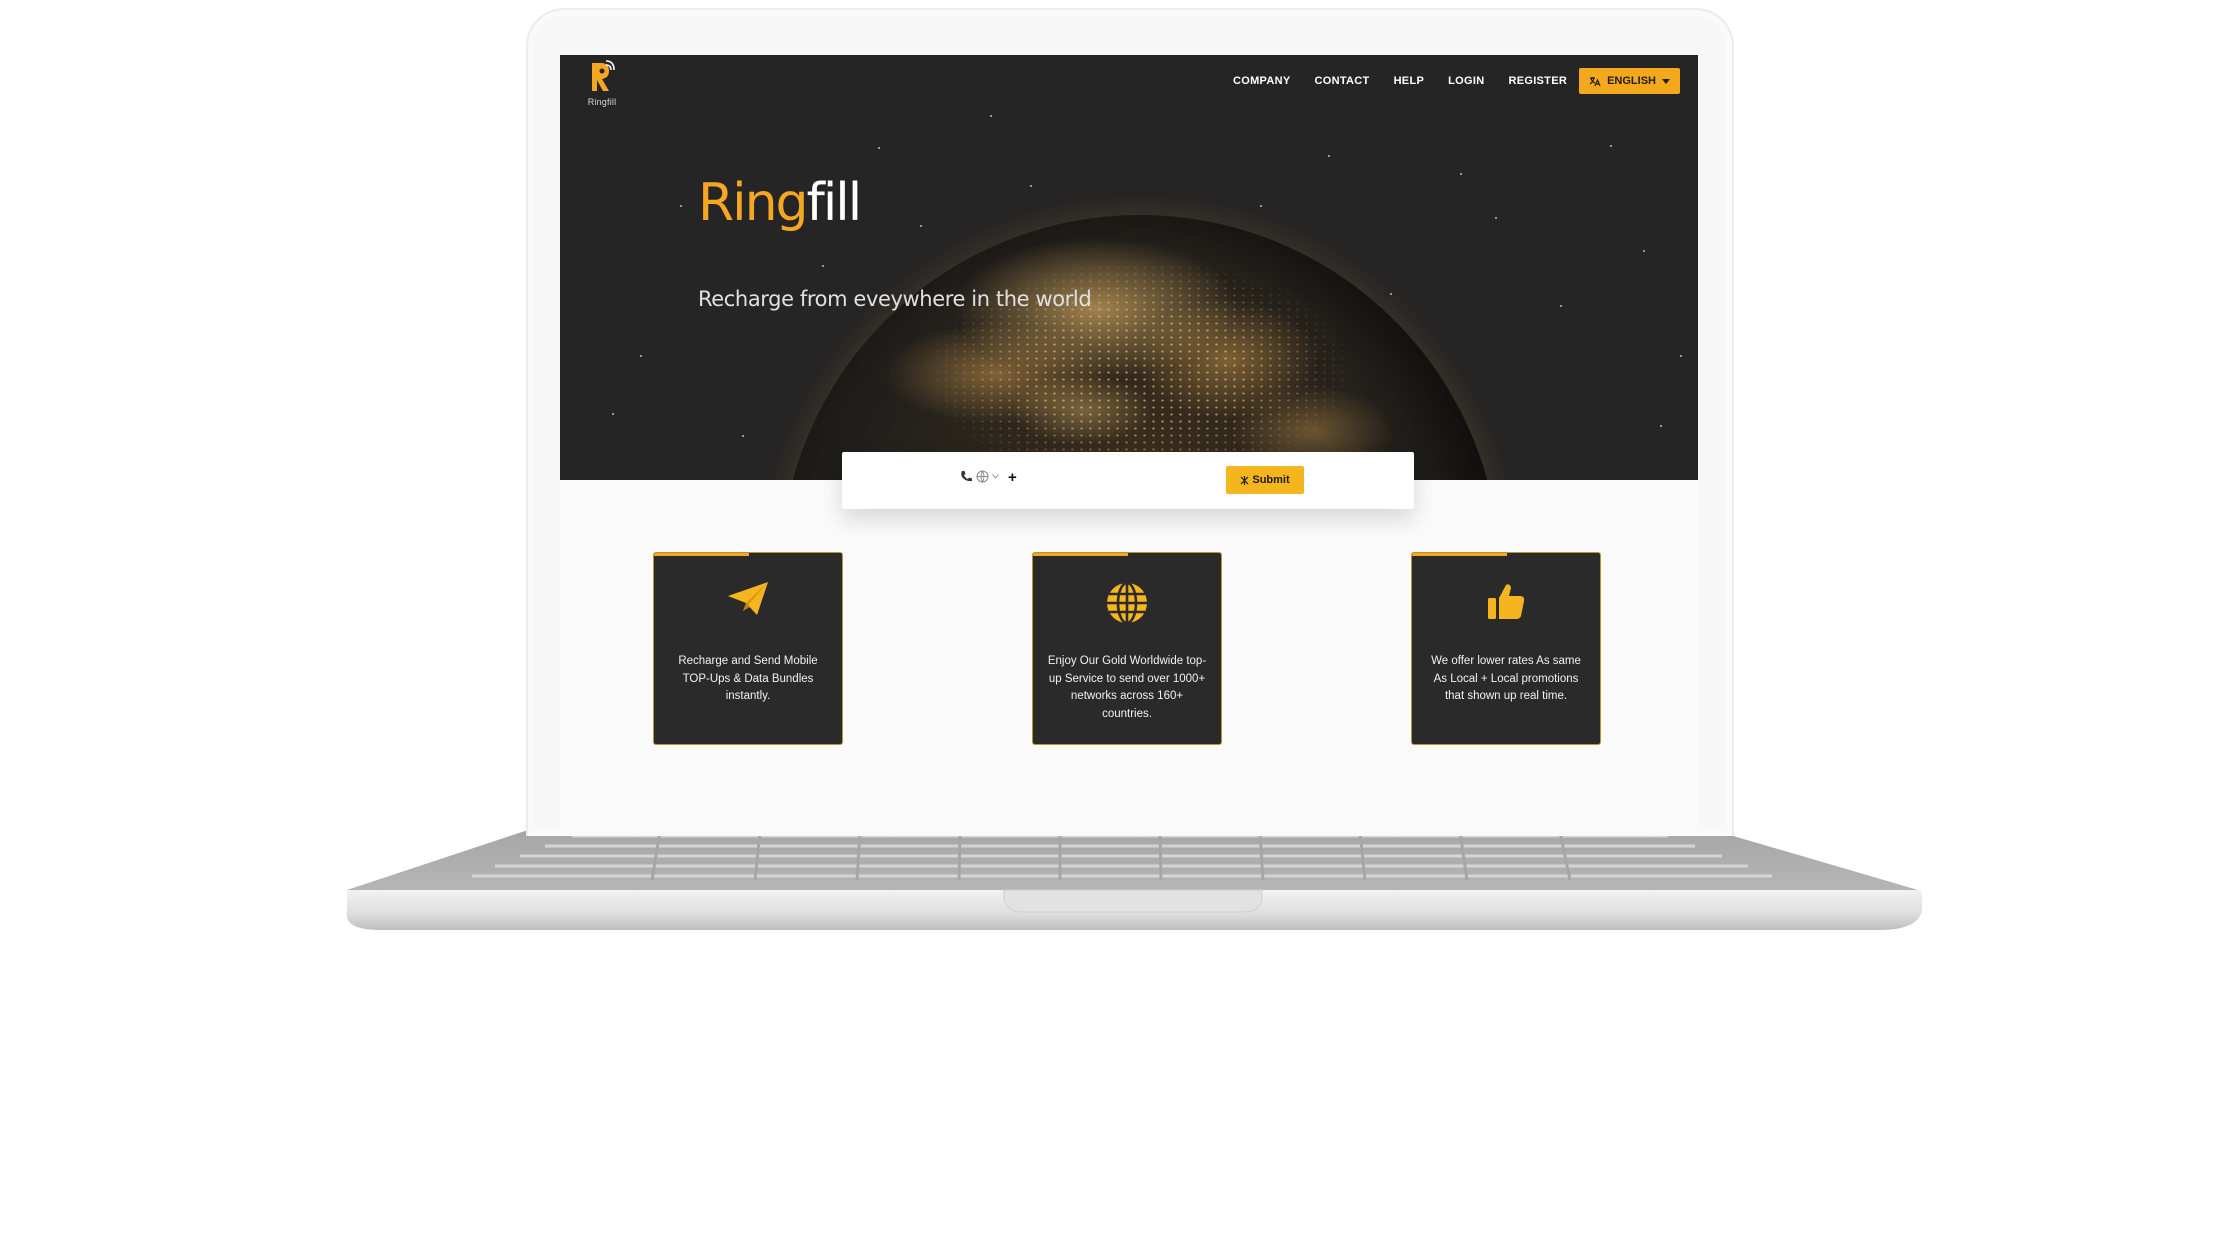 The height and width of the screenshot is (1250, 2240). Describe the element at coordinates (1595, 81) in the screenshot. I see `translate-icon` at that location.